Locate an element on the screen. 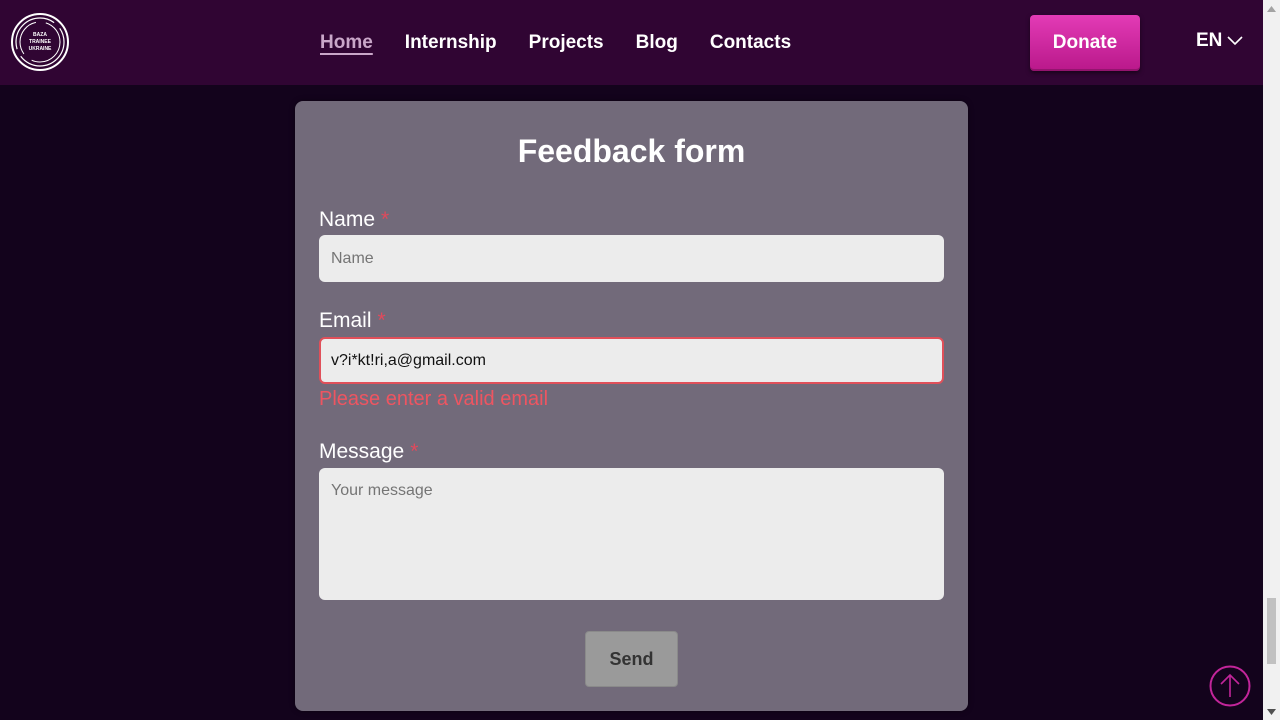 The width and height of the screenshot is (1280, 720). language-selector: EN is located at coordinates (1219, 41).